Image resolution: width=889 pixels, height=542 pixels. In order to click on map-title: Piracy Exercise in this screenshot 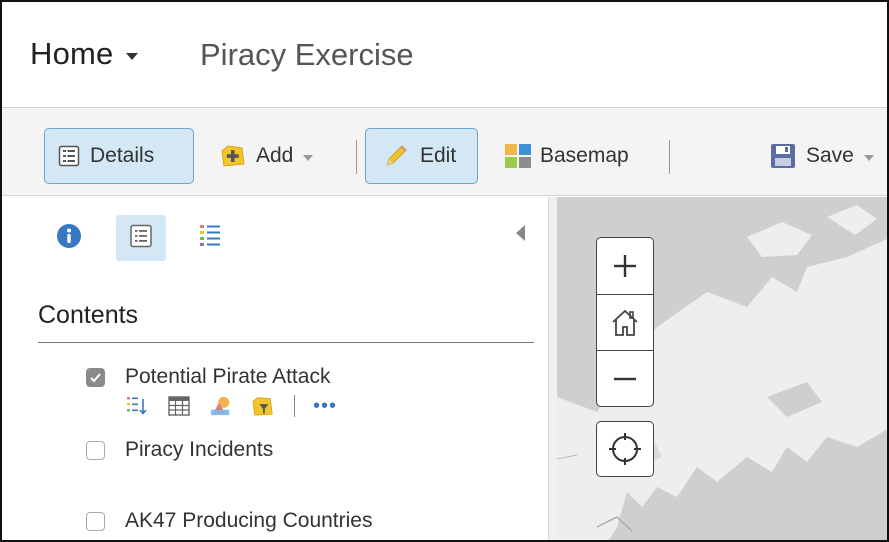, I will do `click(307, 54)`.